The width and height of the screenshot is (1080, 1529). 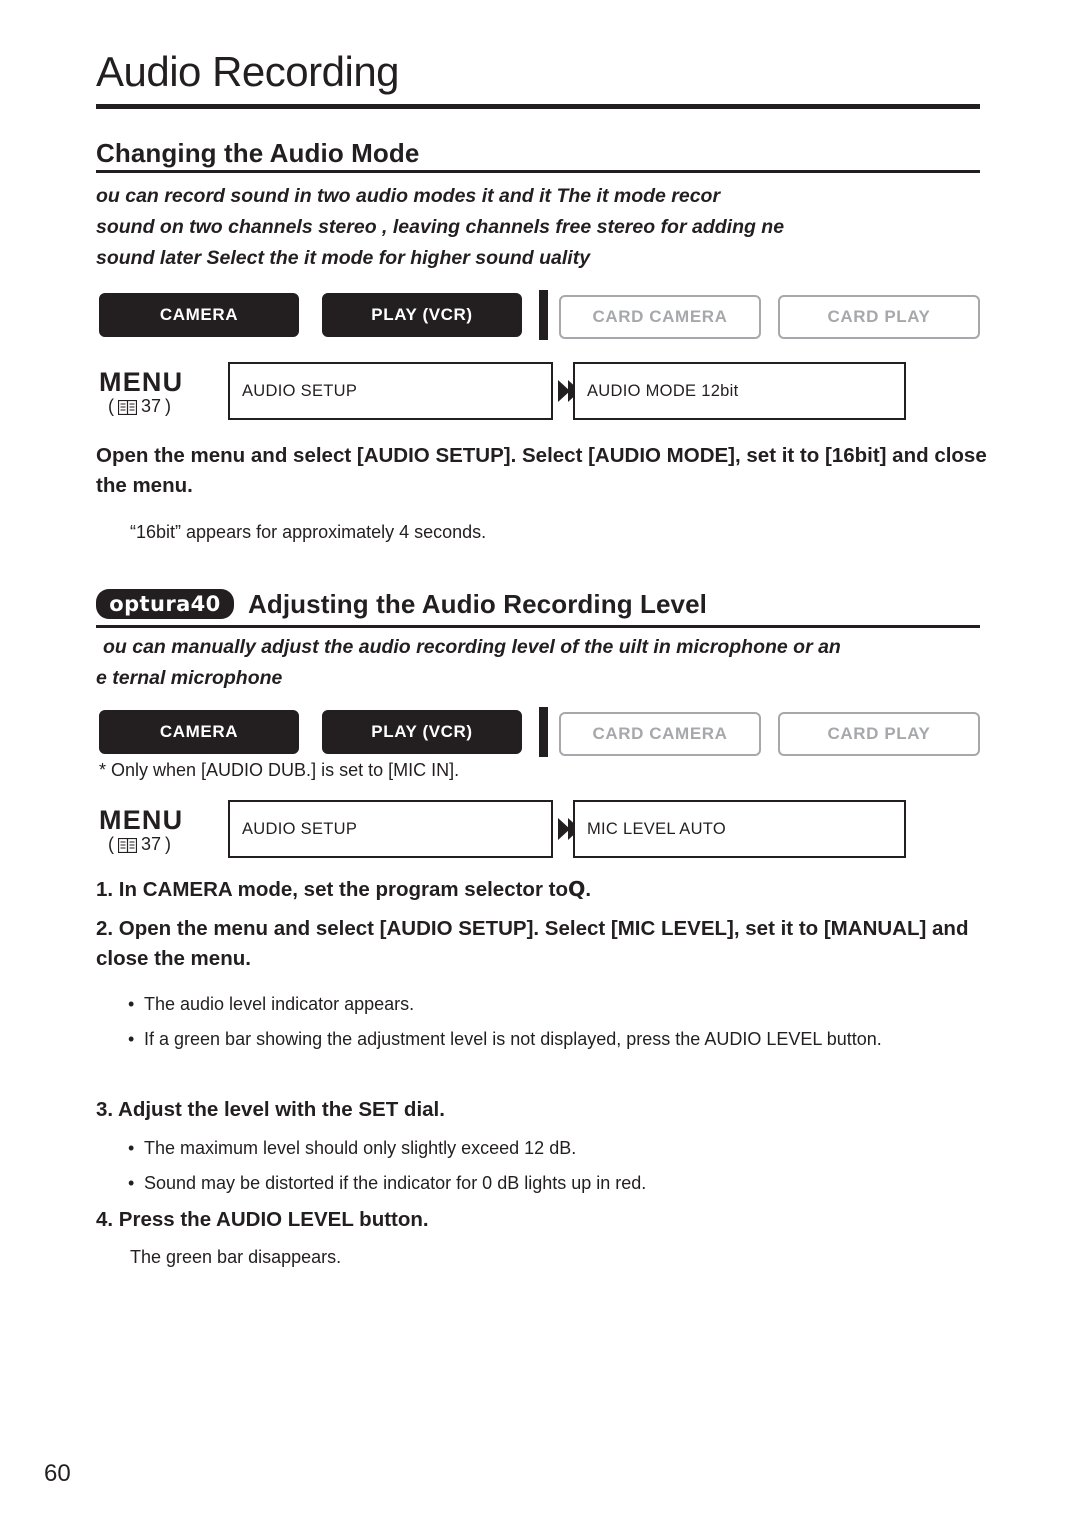 I want to click on step-3: 3. Adjust the level with the SET dial., so click(x=270, y=1109).